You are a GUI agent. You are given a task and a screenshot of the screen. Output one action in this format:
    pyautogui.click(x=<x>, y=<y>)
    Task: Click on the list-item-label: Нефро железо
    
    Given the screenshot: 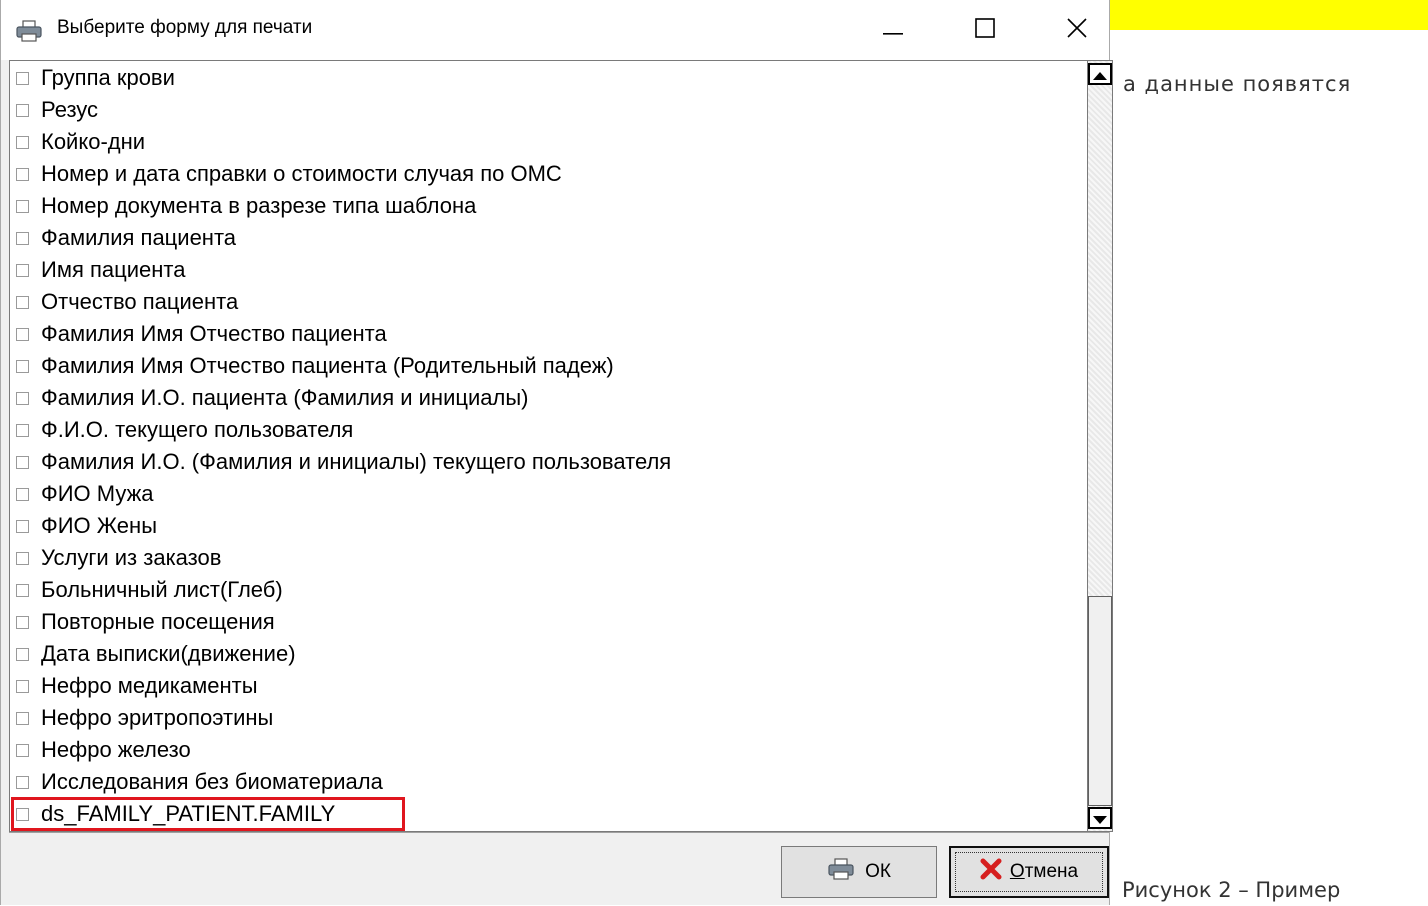 What is the action you would take?
    pyautogui.click(x=116, y=749)
    